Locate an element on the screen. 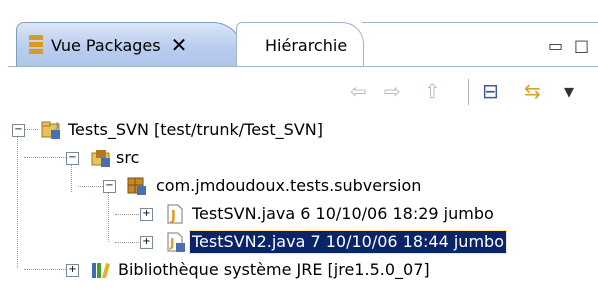  file-testsvn2-label: TestSVN2.java 7 10/10/06 18:44 jumbo is located at coordinates (348, 242).